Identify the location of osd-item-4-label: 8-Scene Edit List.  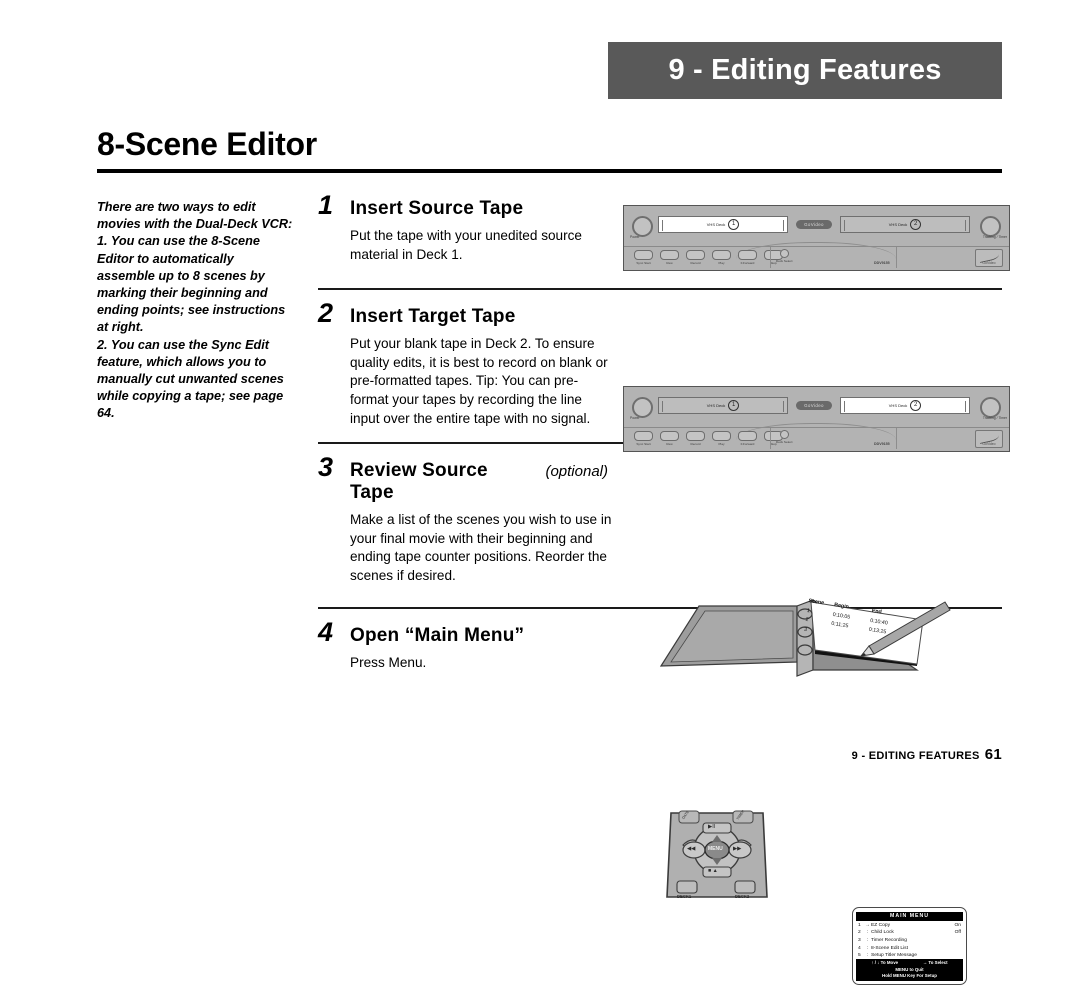
(889, 948).